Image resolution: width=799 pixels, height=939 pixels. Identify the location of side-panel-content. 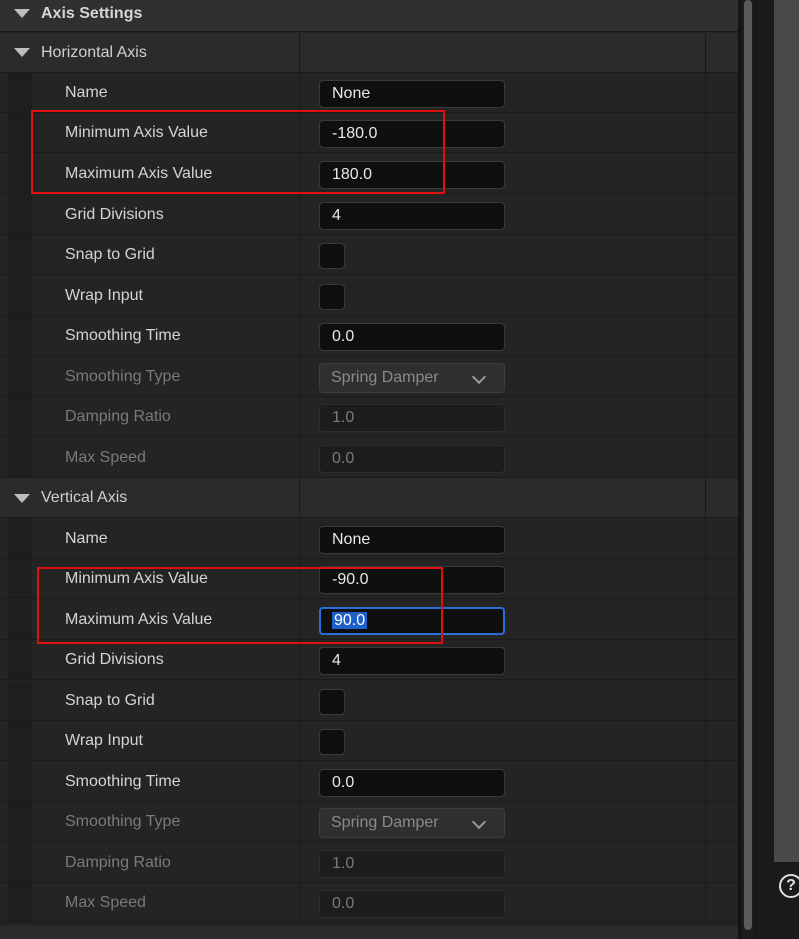
(786, 431).